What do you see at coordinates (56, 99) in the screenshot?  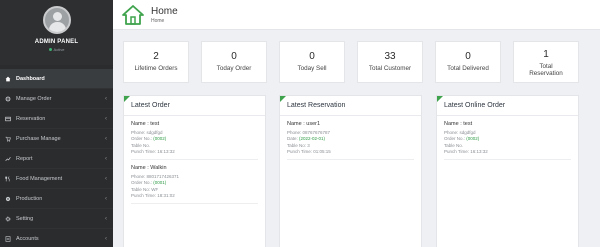 I see `sidebar-item-manage-order: Manage Order ‹` at bounding box center [56, 99].